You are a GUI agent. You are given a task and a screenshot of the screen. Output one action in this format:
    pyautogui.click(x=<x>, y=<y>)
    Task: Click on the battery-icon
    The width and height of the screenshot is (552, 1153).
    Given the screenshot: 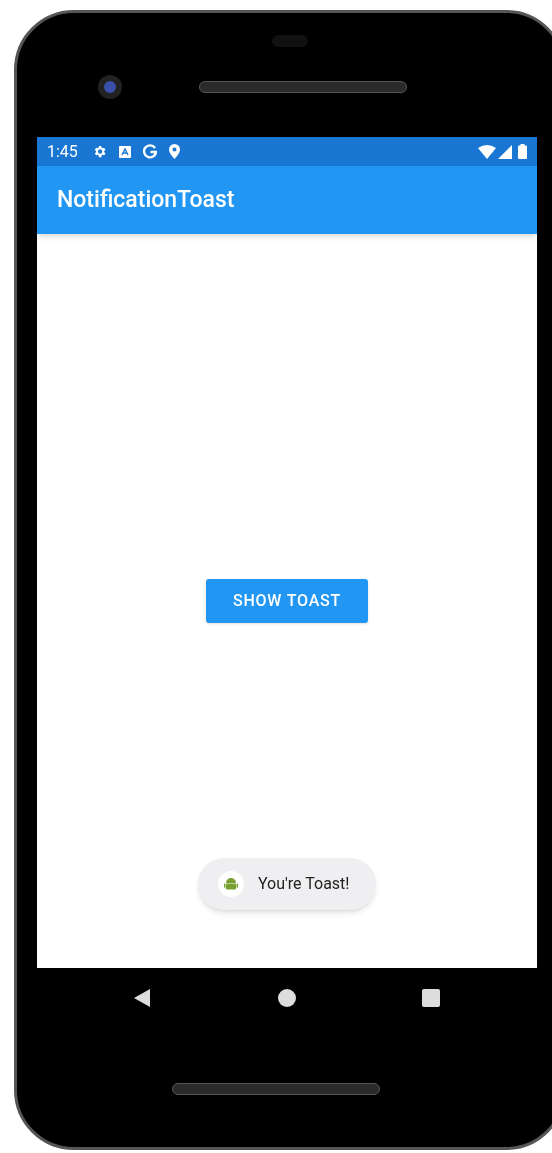 What is the action you would take?
    pyautogui.click(x=522, y=151)
    